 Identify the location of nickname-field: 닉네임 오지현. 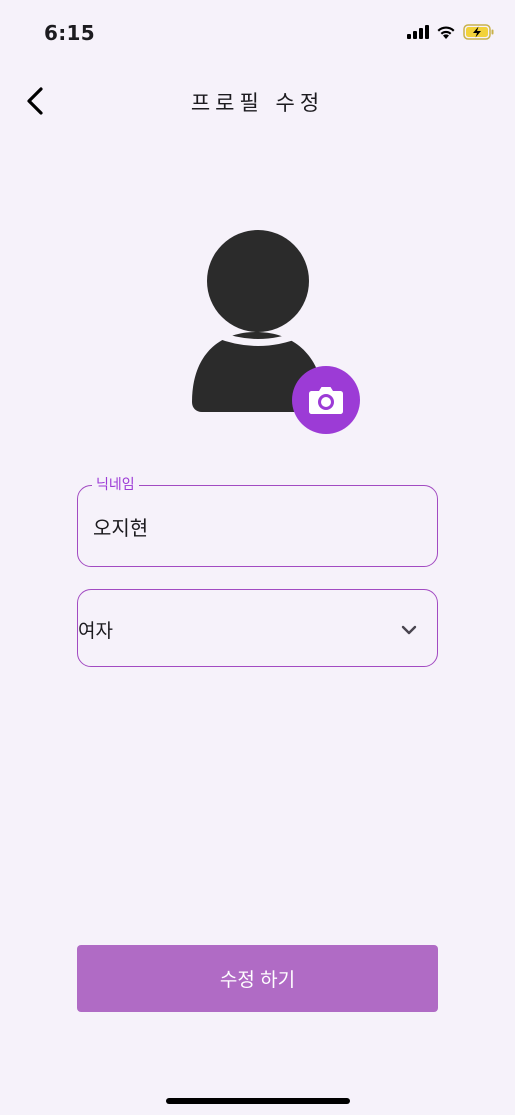
(257, 520).